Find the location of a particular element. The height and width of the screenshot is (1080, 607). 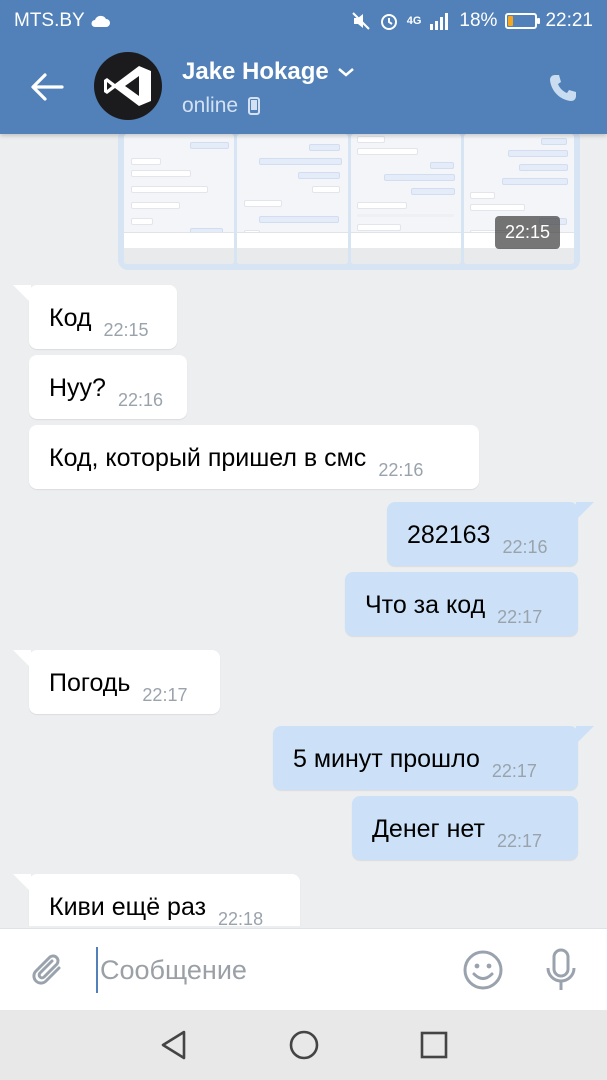

chevron-down-icon is located at coordinates (345, 72).